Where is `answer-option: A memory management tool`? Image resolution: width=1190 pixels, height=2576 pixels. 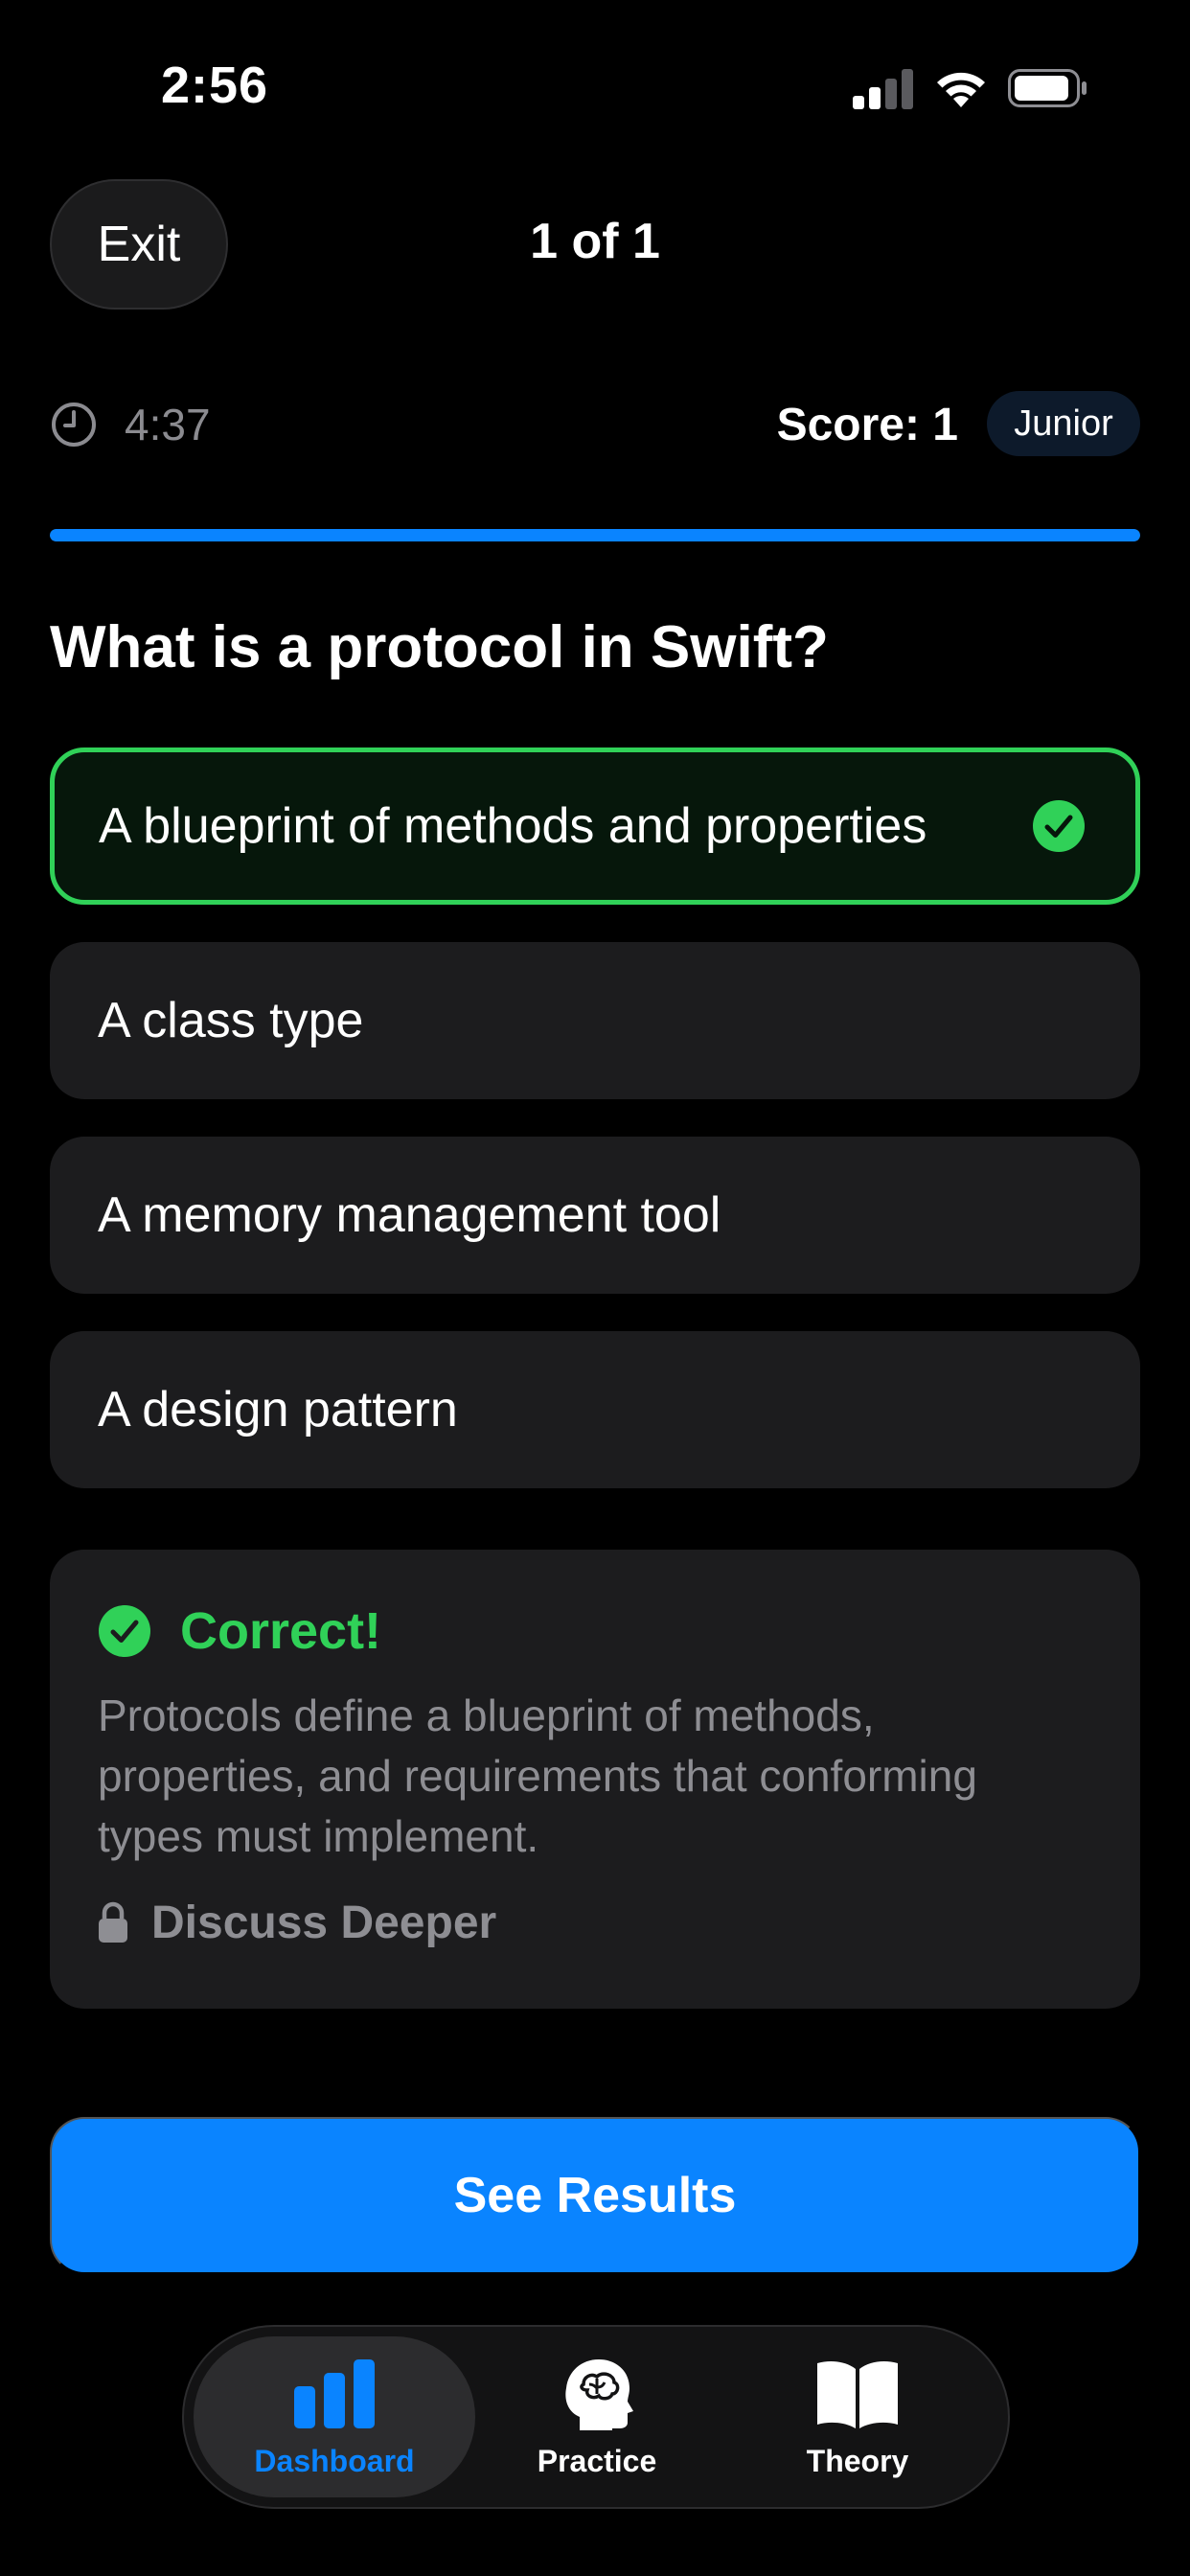 answer-option: A memory management tool is located at coordinates (595, 1215).